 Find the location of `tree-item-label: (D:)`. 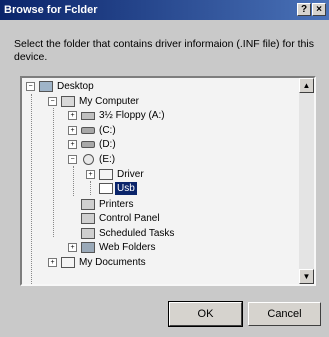

tree-item-label: (D:) is located at coordinates (107, 144).